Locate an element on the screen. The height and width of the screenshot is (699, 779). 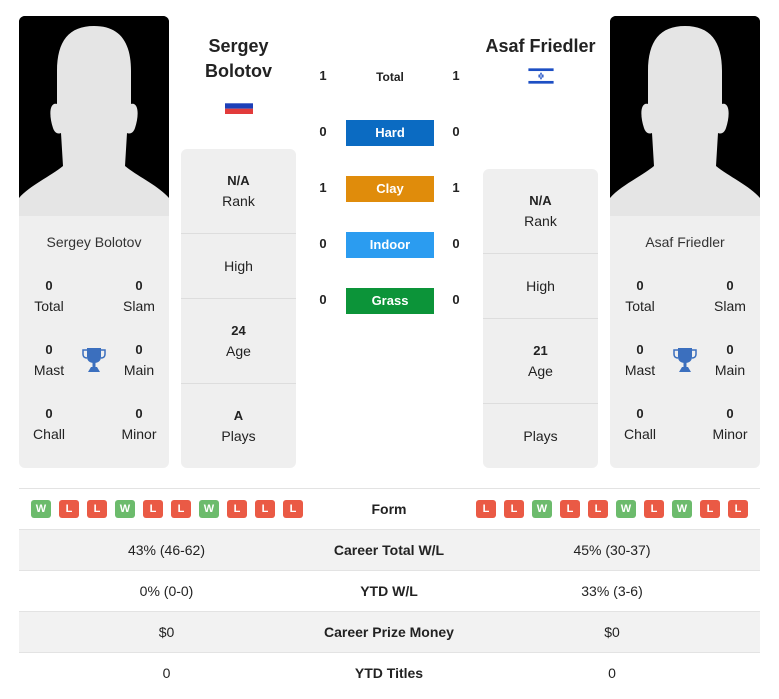
player1-photo is located at coordinates (94, 116).